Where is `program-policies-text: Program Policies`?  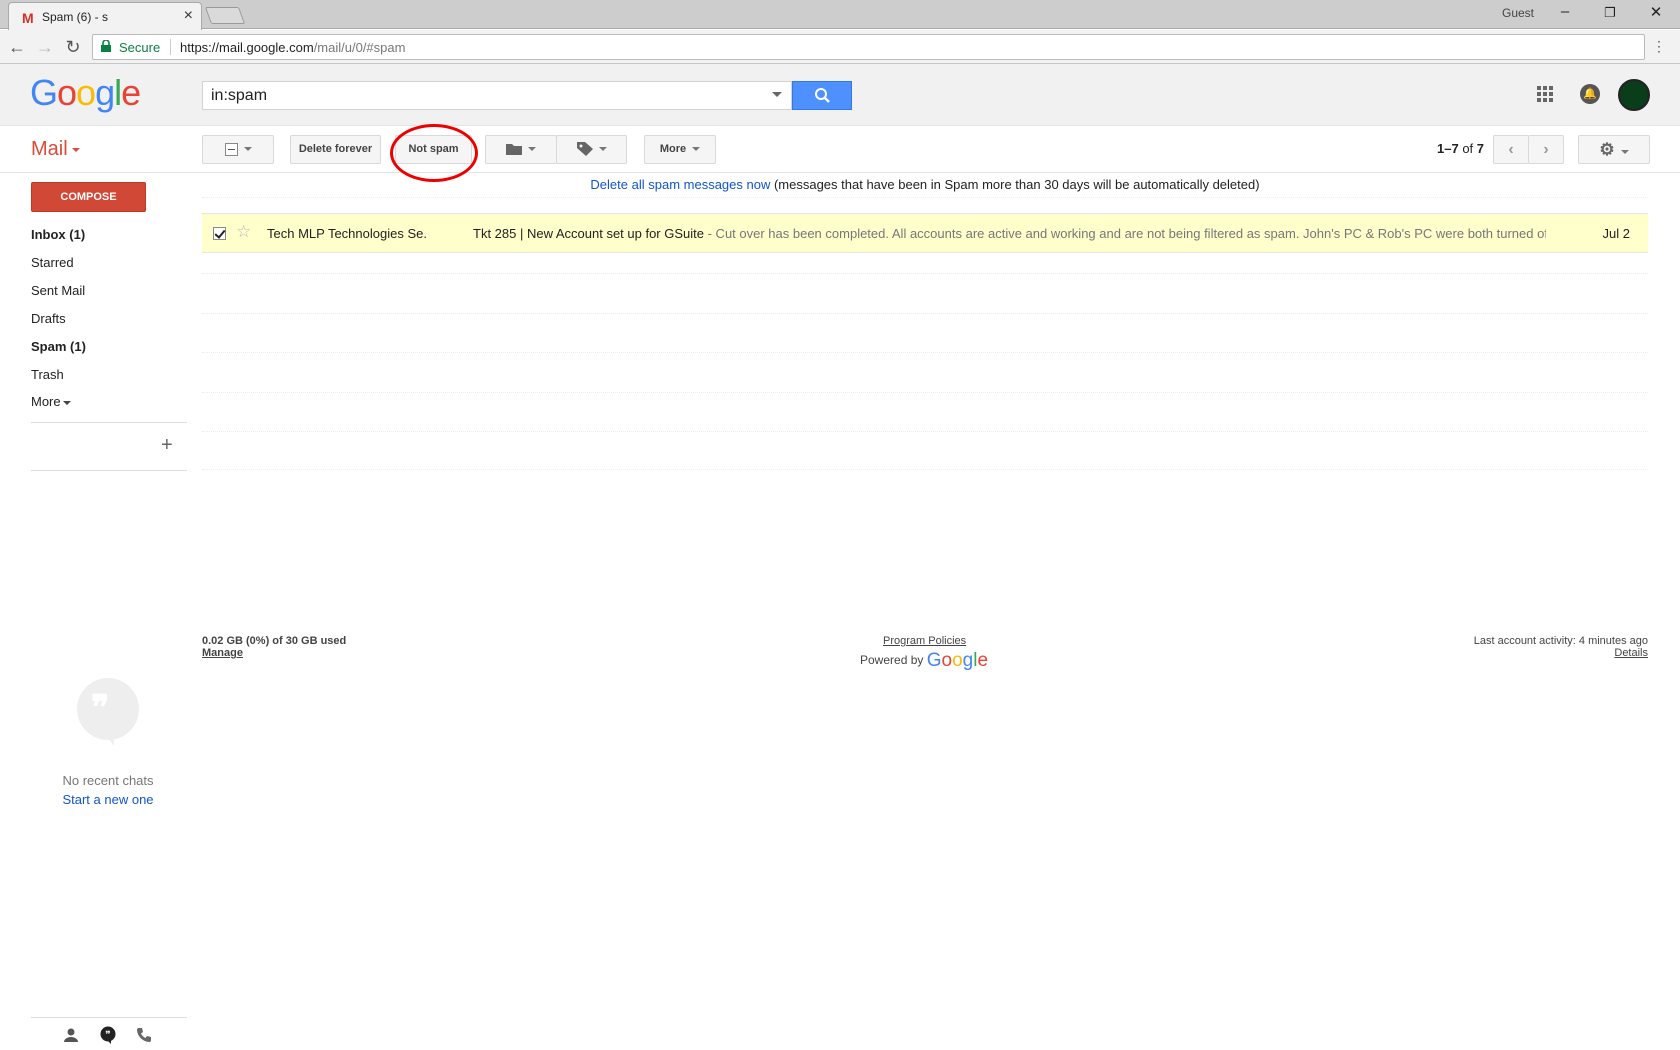
program-policies-text: Program Policies is located at coordinates (925, 641).